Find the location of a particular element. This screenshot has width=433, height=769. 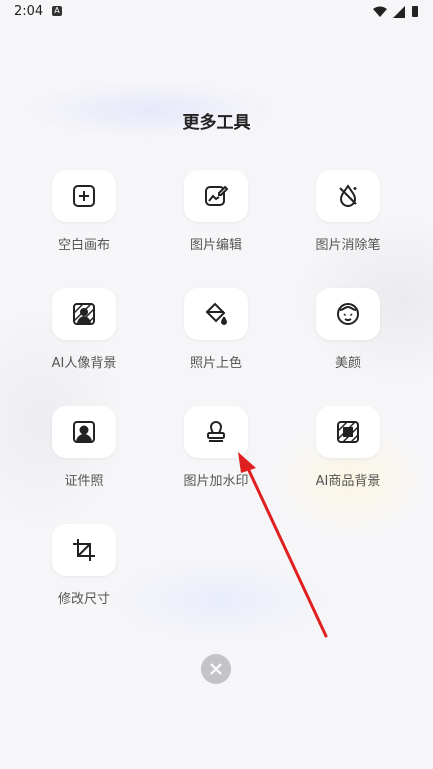

annotation-arrow is located at coordinates (283, 545).